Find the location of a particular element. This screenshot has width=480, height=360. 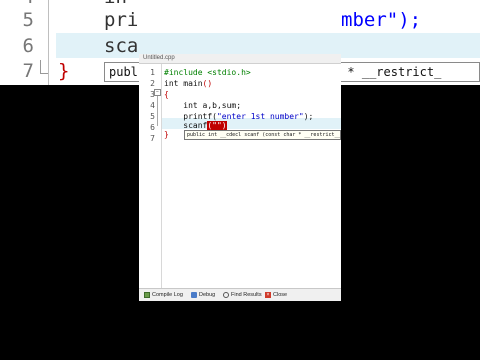

find-results-icon is located at coordinates (226, 294).